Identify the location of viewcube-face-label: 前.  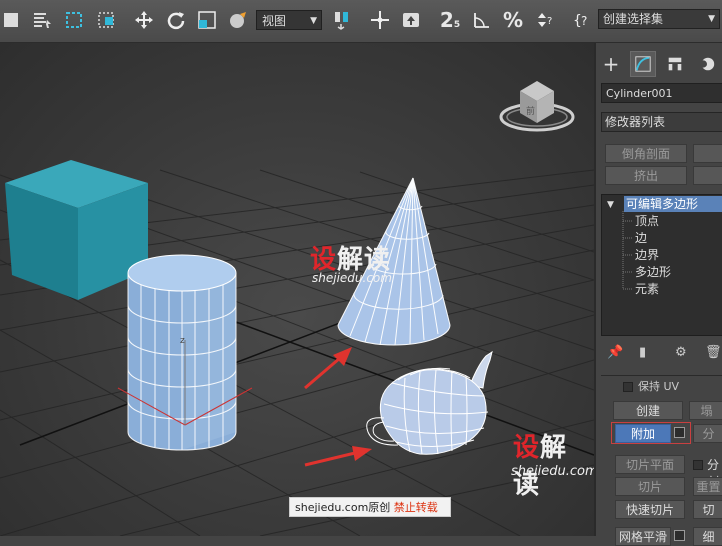
(530, 111).